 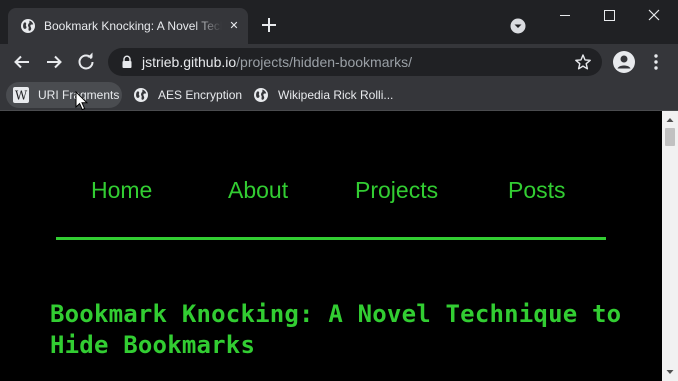 What do you see at coordinates (127, 62) in the screenshot?
I see `lock-icon` at bounding box center [127, 62].